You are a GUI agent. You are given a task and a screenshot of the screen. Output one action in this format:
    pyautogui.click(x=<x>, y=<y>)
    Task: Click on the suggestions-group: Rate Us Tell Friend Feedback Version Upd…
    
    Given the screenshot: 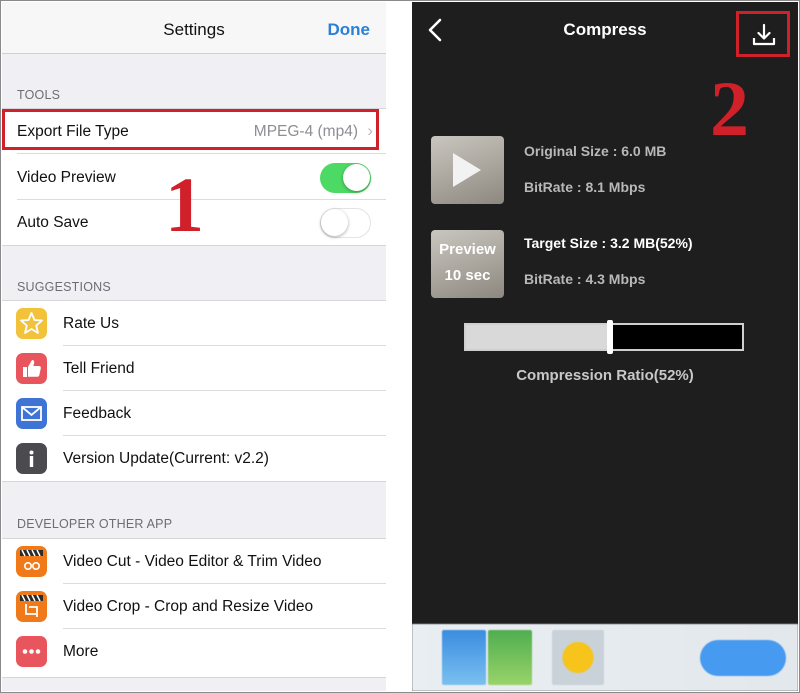 What is the action you would take?
    pyautogui.click(x=194, y=391)
    